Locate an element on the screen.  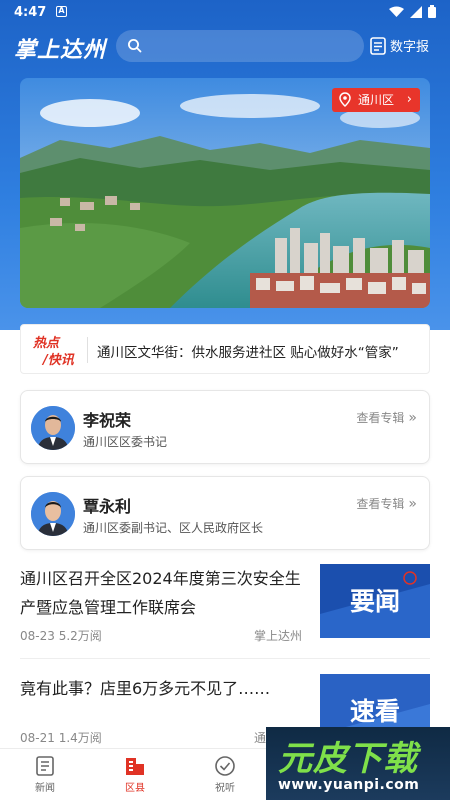
status-bar: 4:47 A is located at coordinates (225, 13).